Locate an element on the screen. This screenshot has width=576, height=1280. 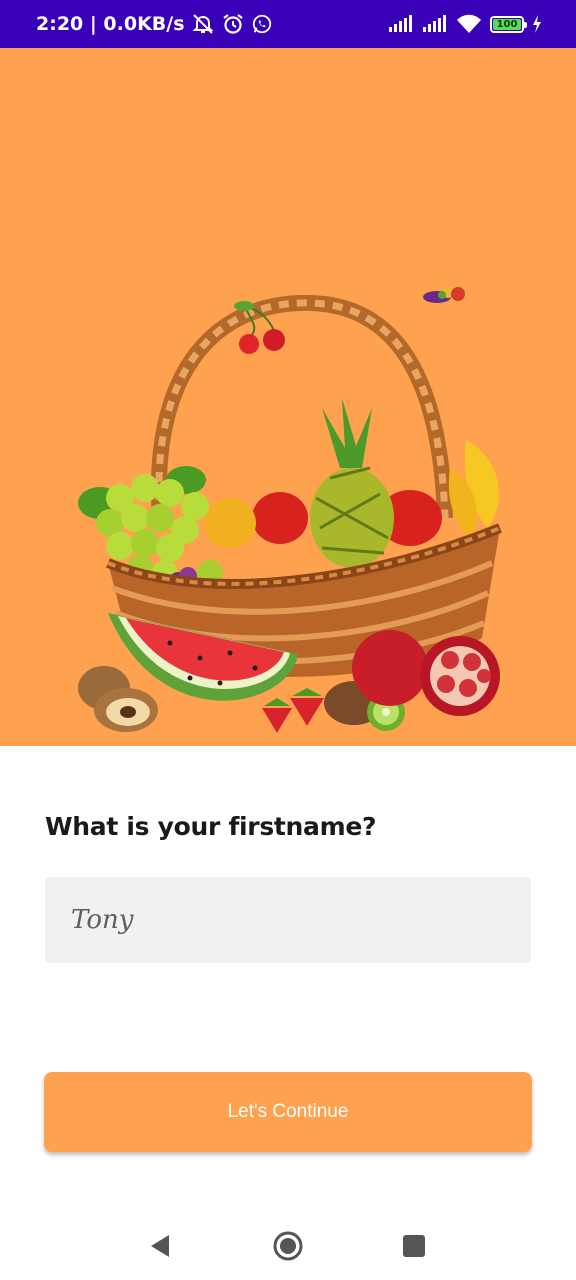
charging-icon is located at coordinates (537, 24).